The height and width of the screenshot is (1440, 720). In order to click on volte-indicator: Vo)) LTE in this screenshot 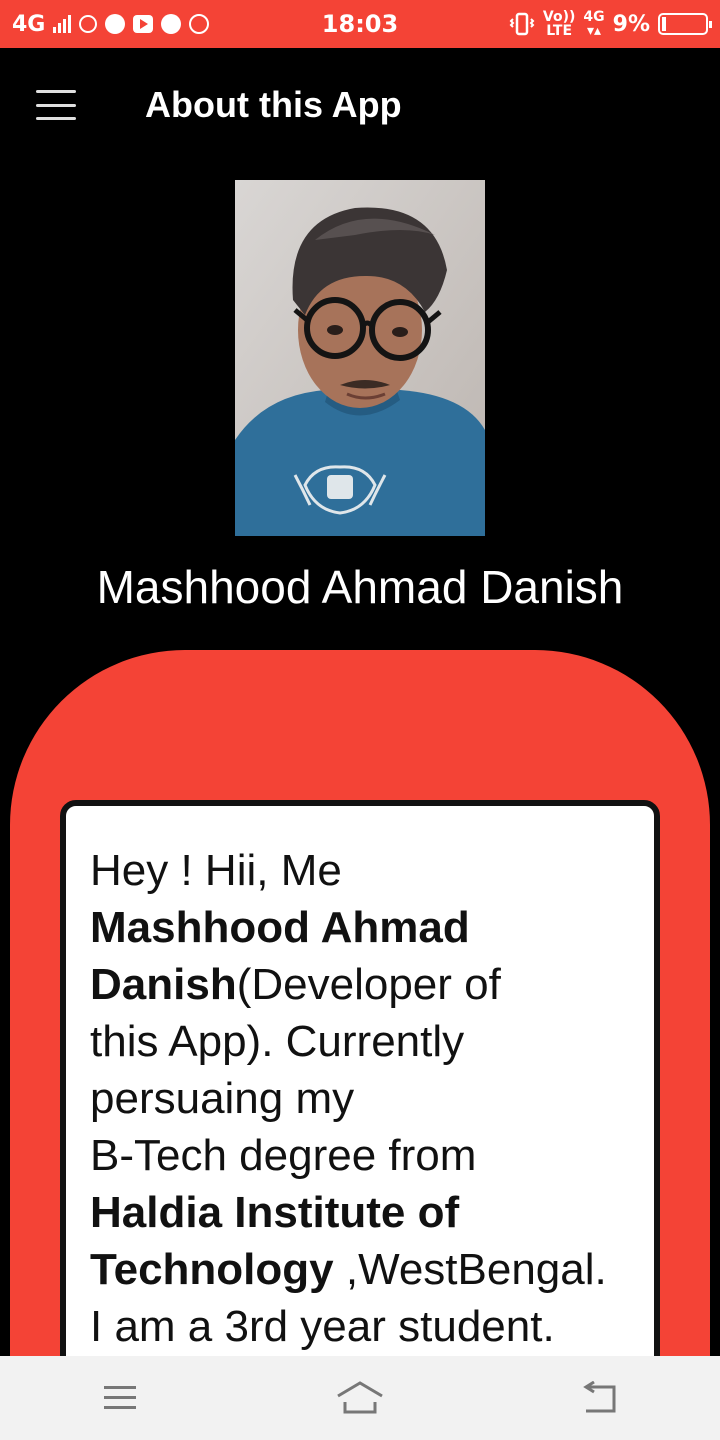, I will do `click(559, 24)`.